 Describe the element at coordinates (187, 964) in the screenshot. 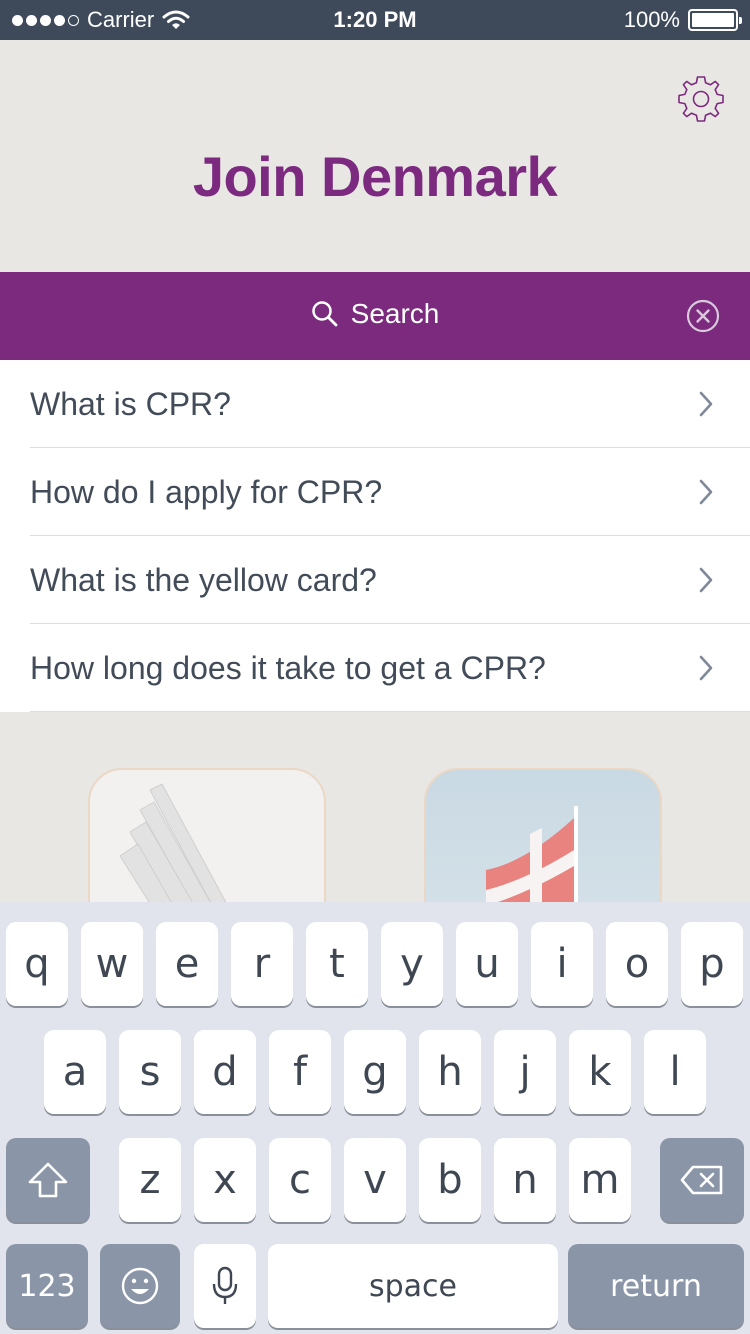

I see `key-e: e` at that location.